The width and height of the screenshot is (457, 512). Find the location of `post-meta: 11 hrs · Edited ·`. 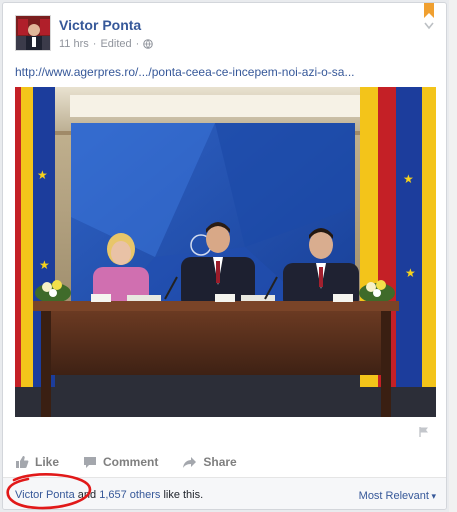

post-meta: 11 hrs · Edited · is located at coordinates (106, 44).